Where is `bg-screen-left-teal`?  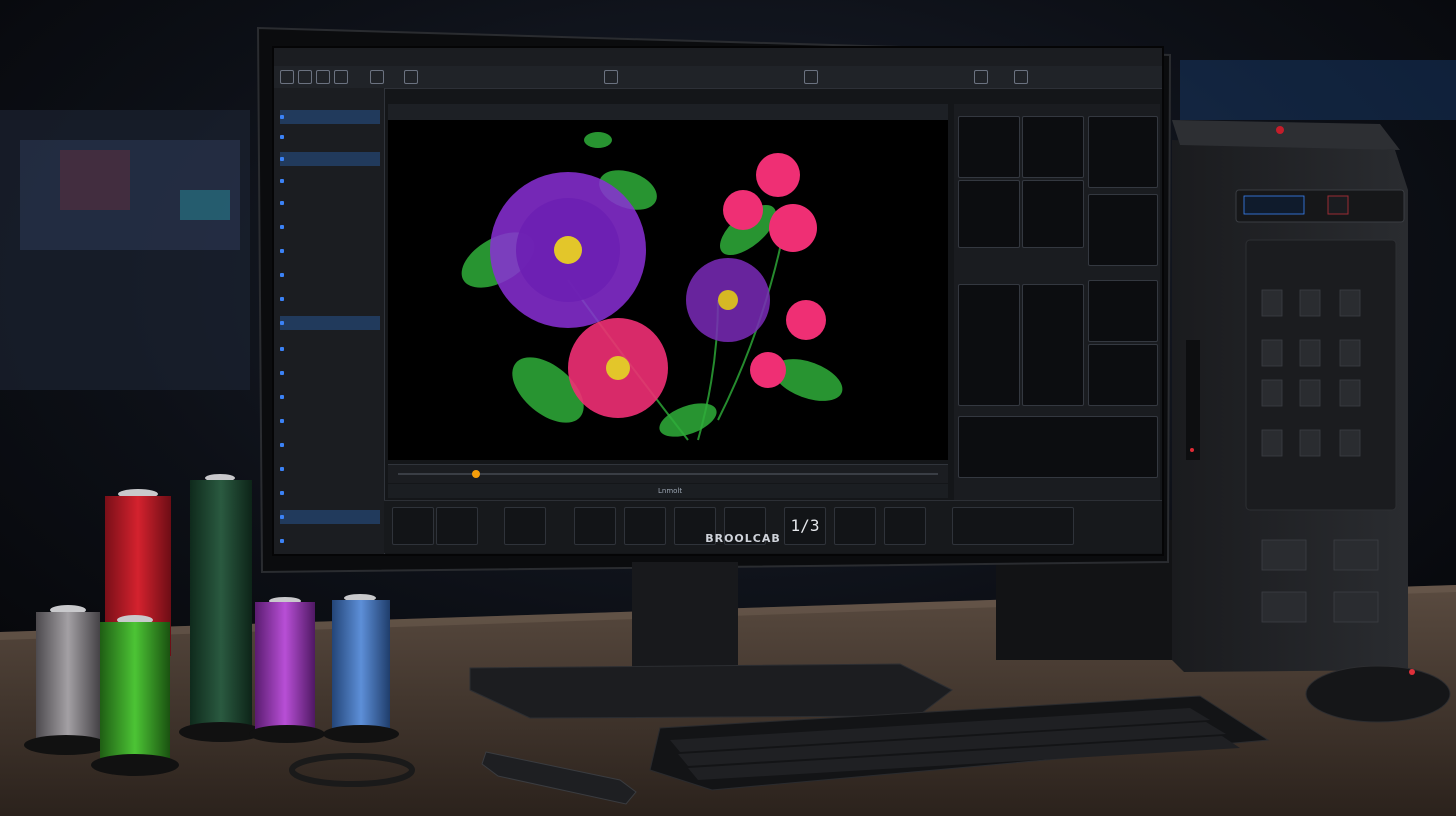
bg-screen-left-teal is located at coordinates (205, 205).